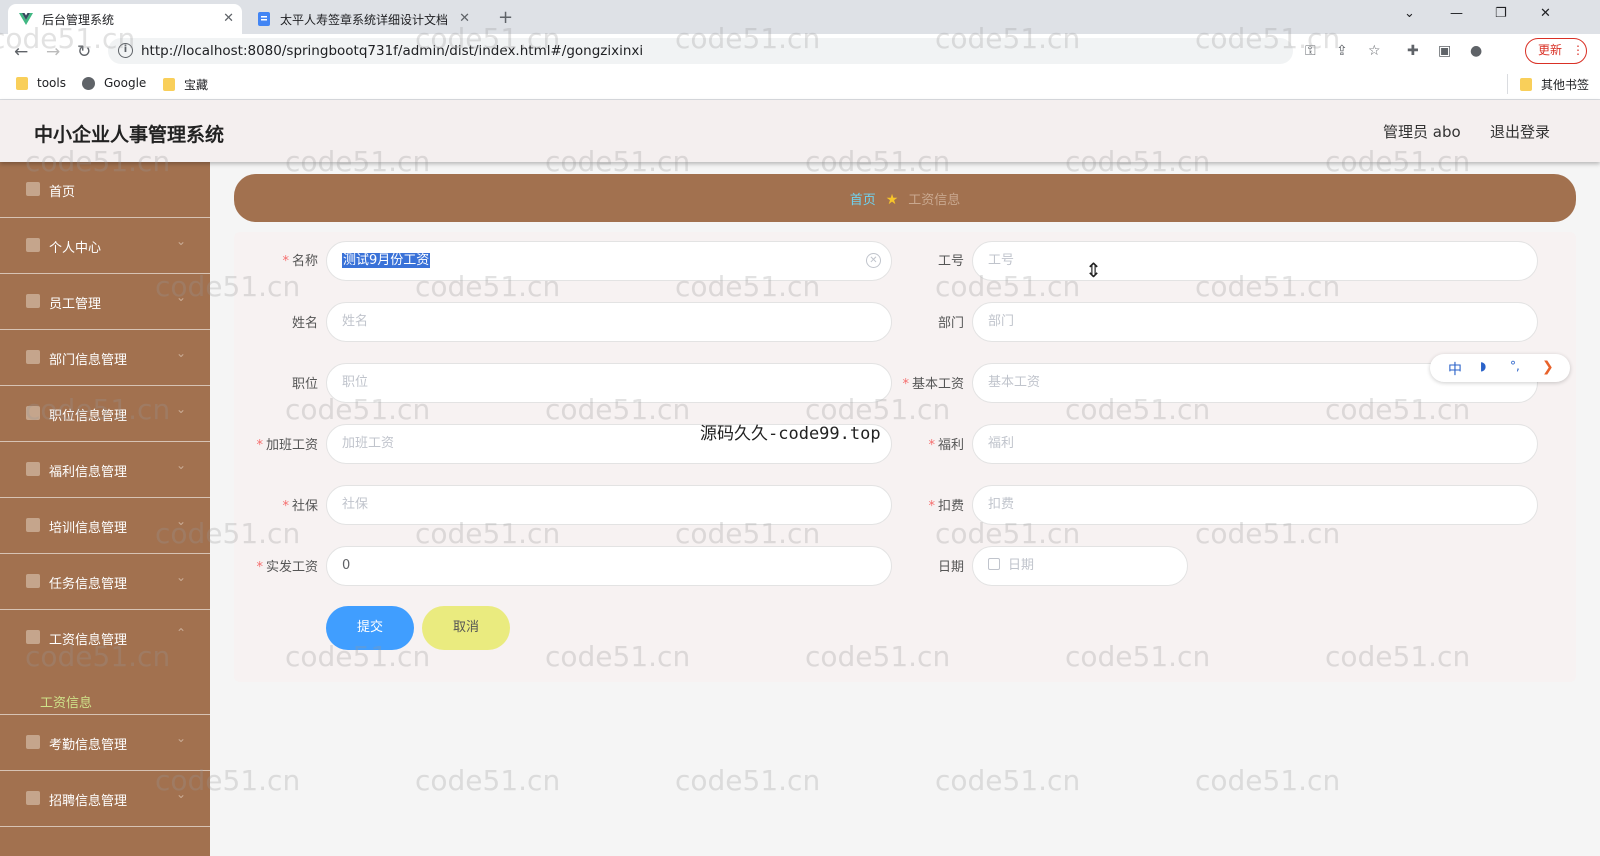 This screenshot has height=856, width=1600. Describe the element at coordinates (609, 505) in the screenshot. I see `social-security-field: 社保` at that location.